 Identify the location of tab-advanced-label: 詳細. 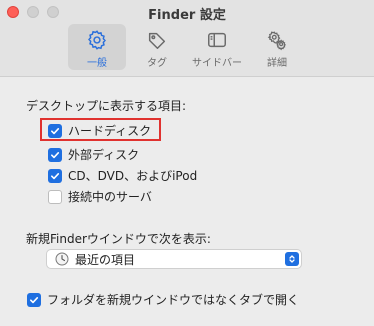
(277, 63).